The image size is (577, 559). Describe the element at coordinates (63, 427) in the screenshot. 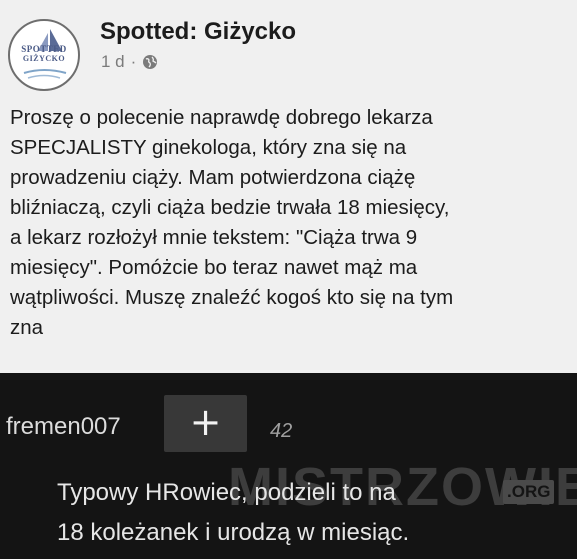

I see `comment-username: fremen007` at that location.